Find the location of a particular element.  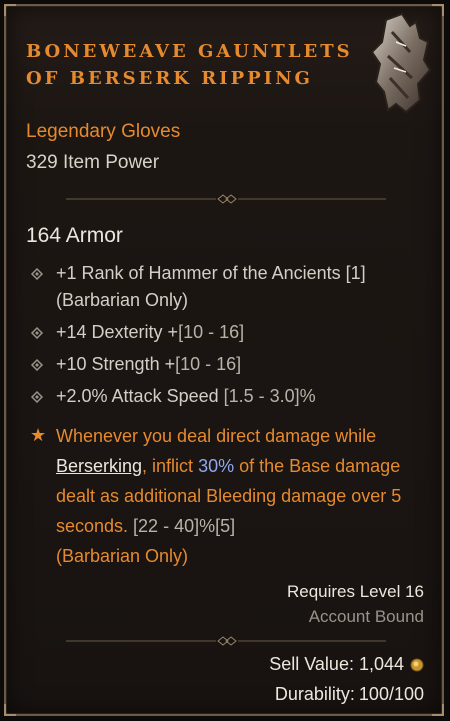

durability-value: 100/100 is located at coordinates (391, 694).